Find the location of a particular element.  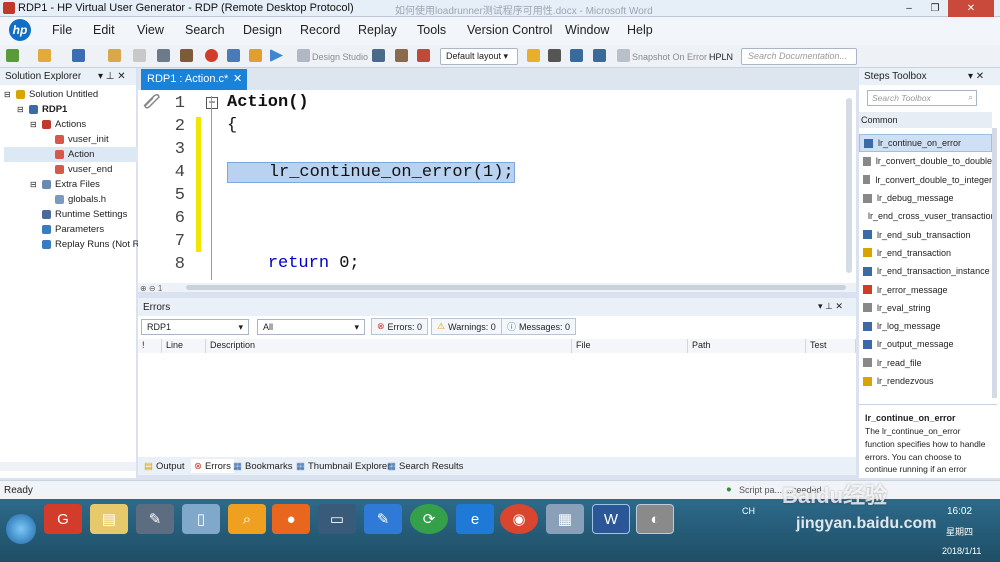

tree-item-10: Replay Runs (Not Run is located at coordinates (77, 244).